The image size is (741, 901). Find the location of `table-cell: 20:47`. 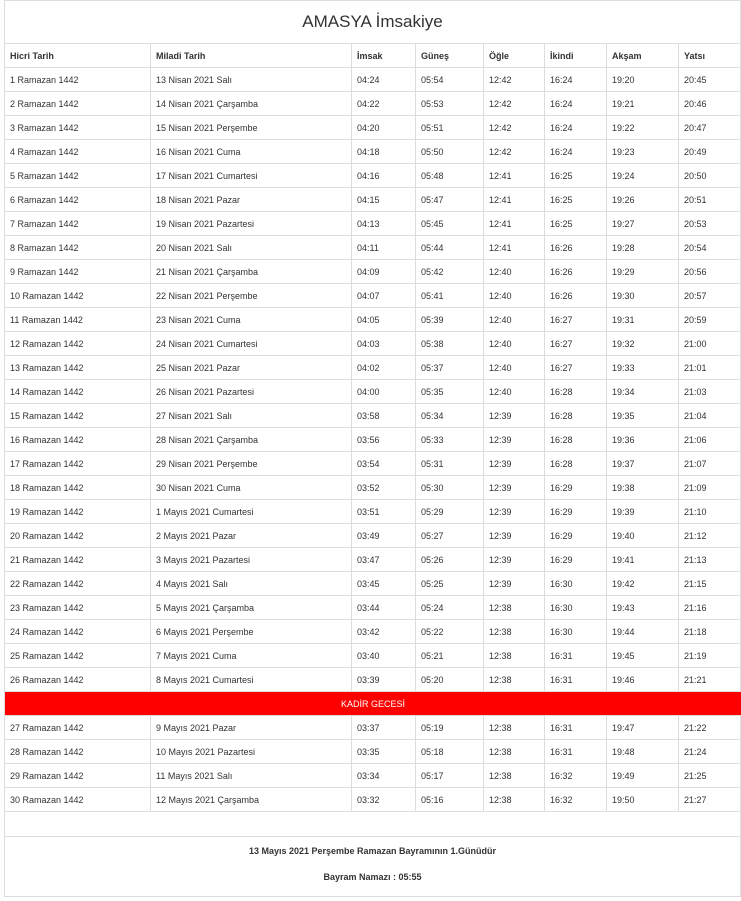

table-cell: 20:47 is located at coordinates (709, 127).